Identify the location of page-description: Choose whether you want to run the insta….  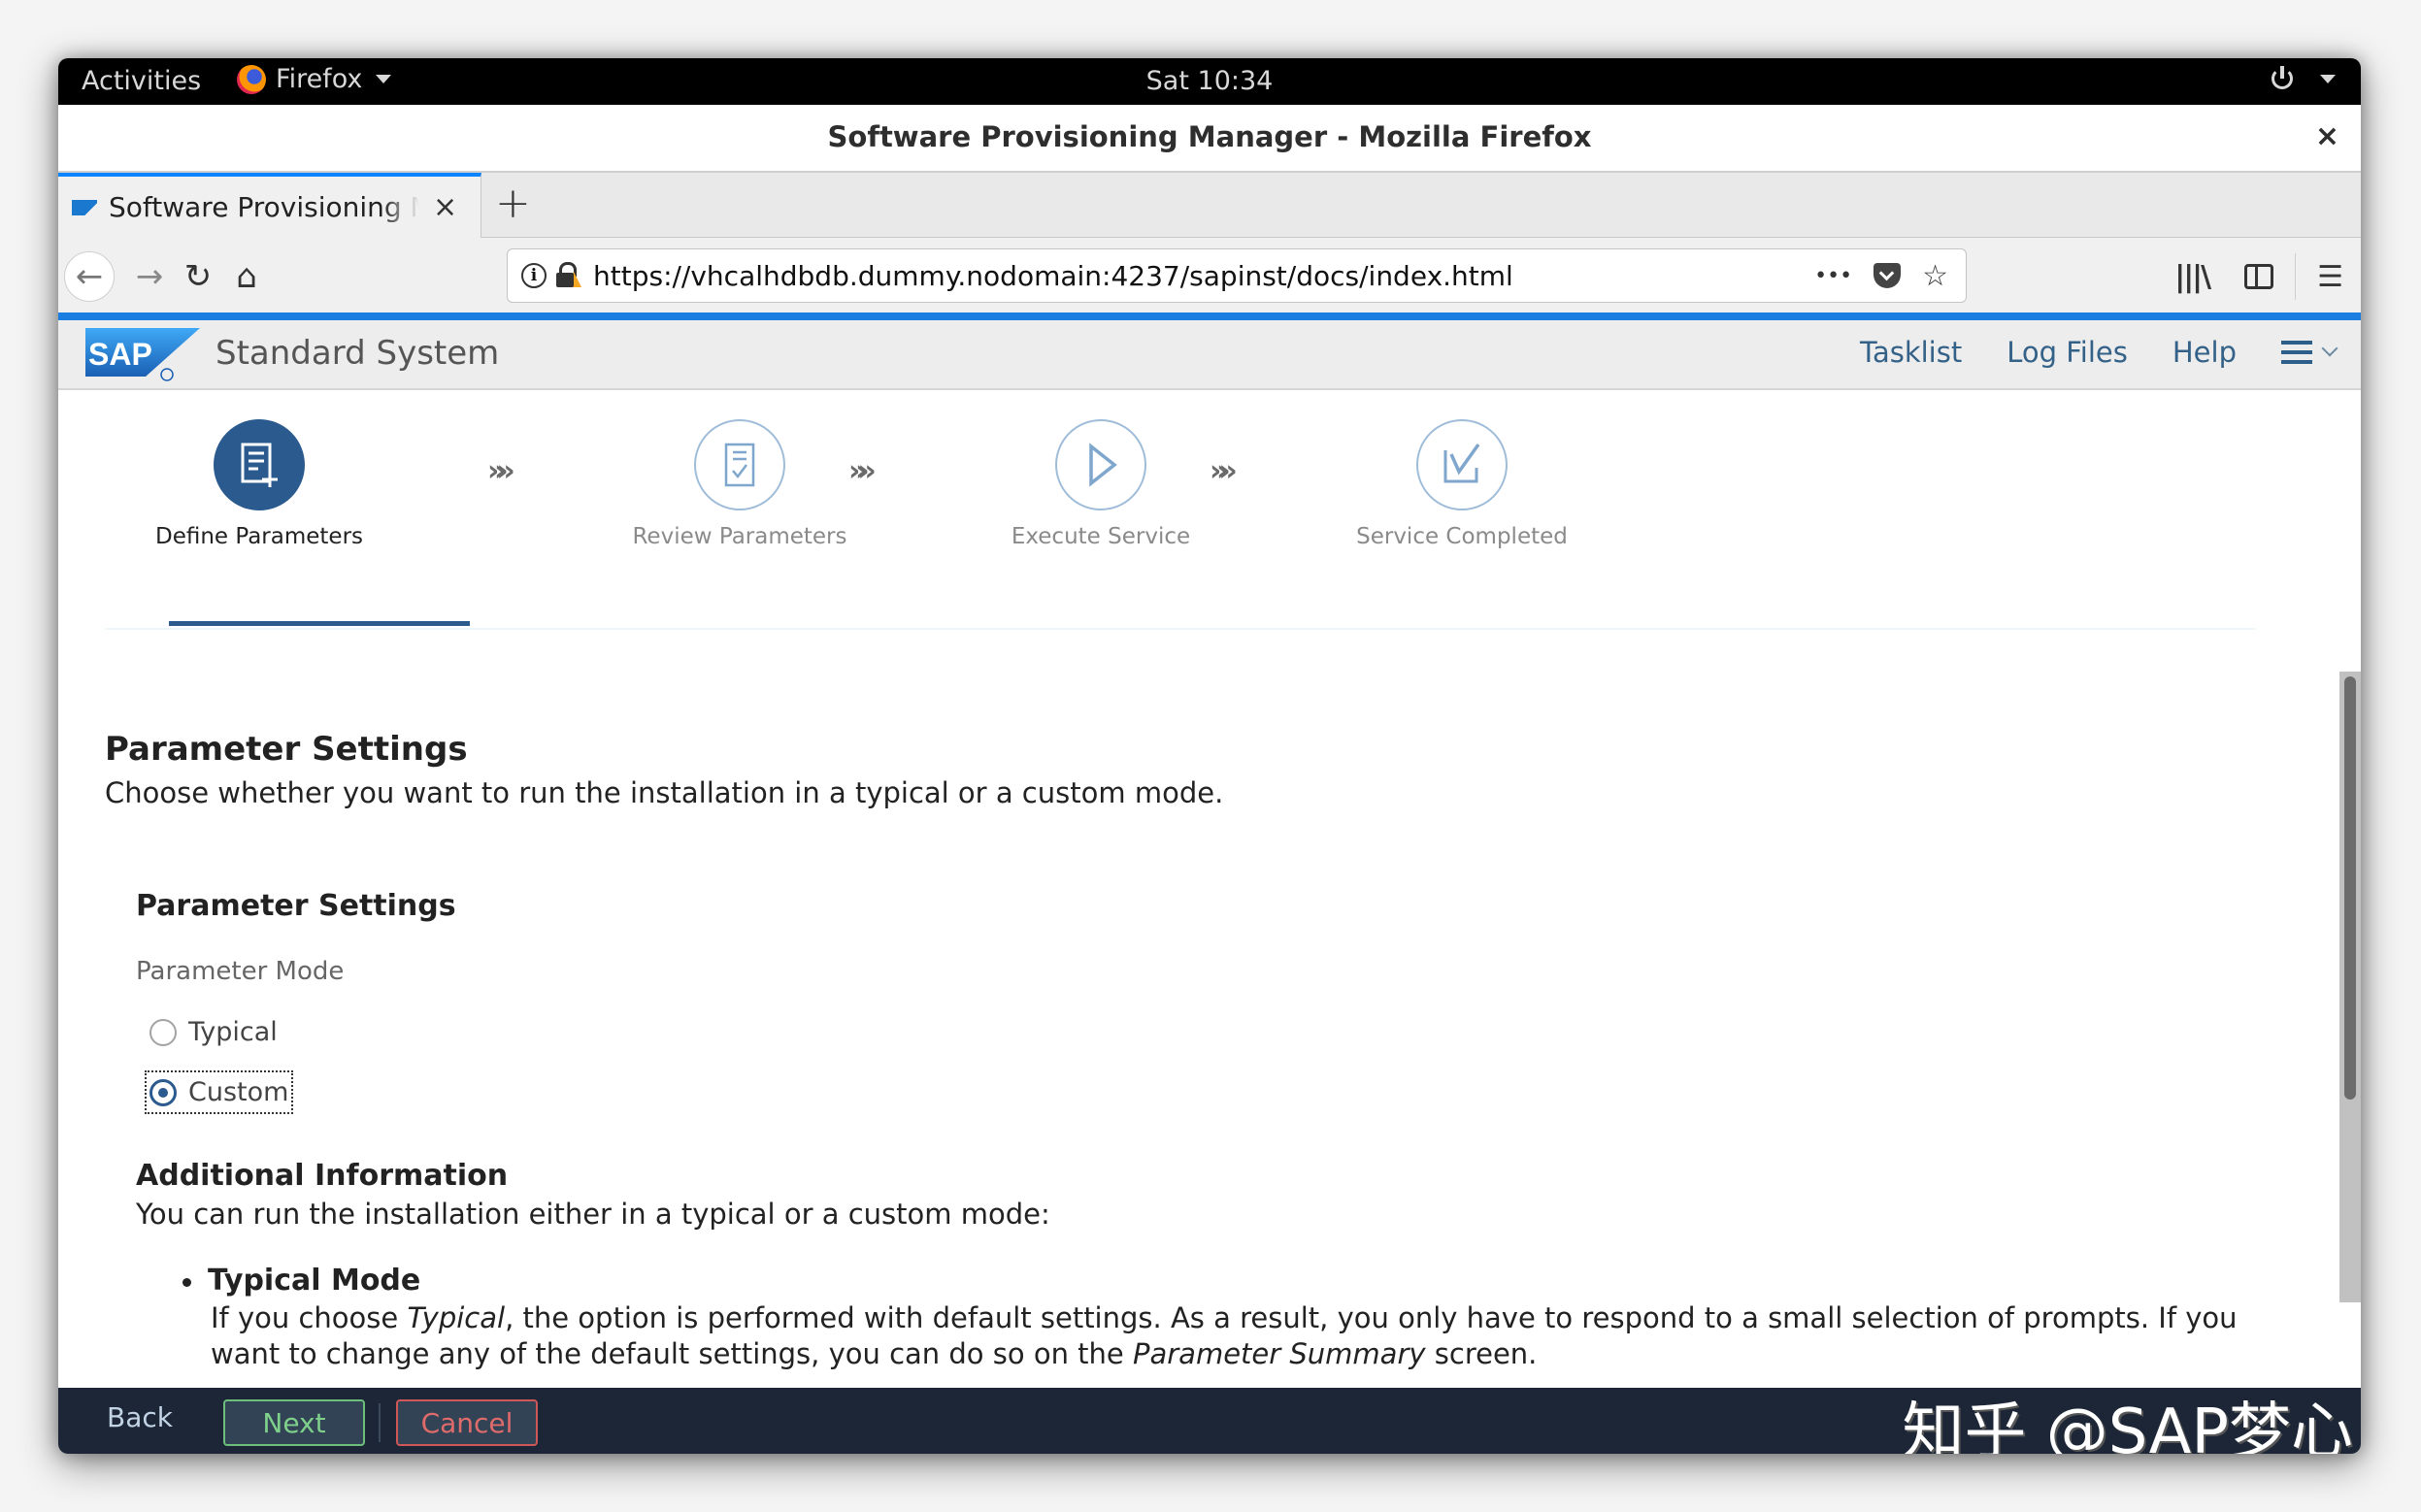
(664, 792).